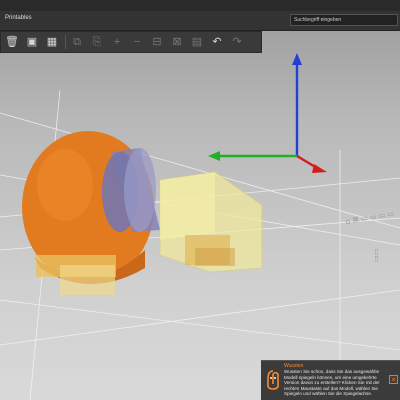 The height and width of the screenshot is (400, 400). I want to click on axis-x-arrow-icon, so click(319, 168).